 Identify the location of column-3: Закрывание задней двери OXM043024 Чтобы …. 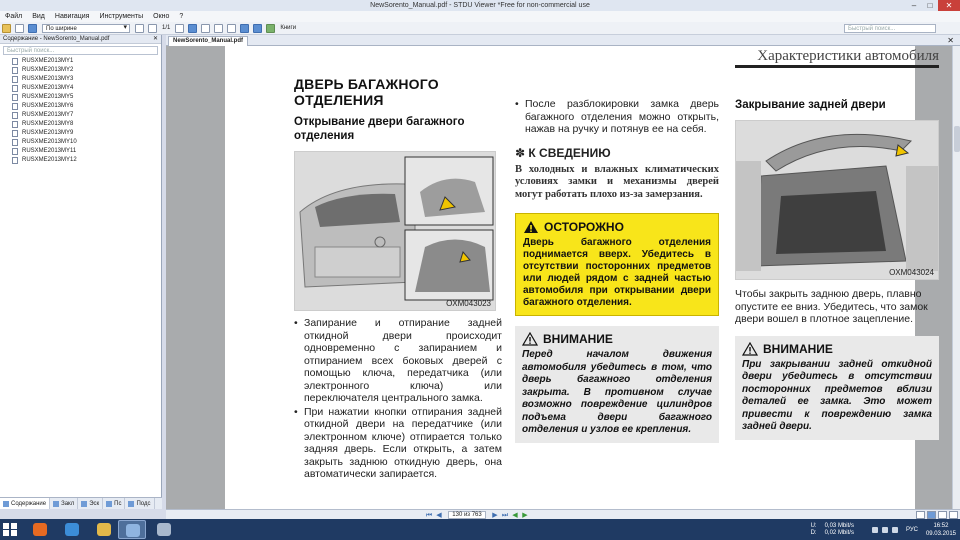
(837, 269).